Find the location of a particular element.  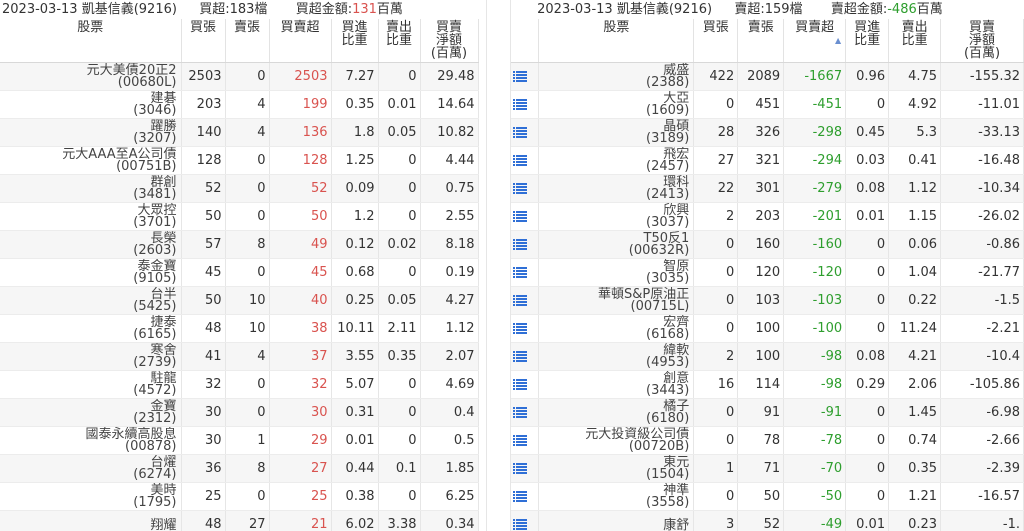

stock-name-cell: 晶碩 (3189) is located at coordinates (616, 132).